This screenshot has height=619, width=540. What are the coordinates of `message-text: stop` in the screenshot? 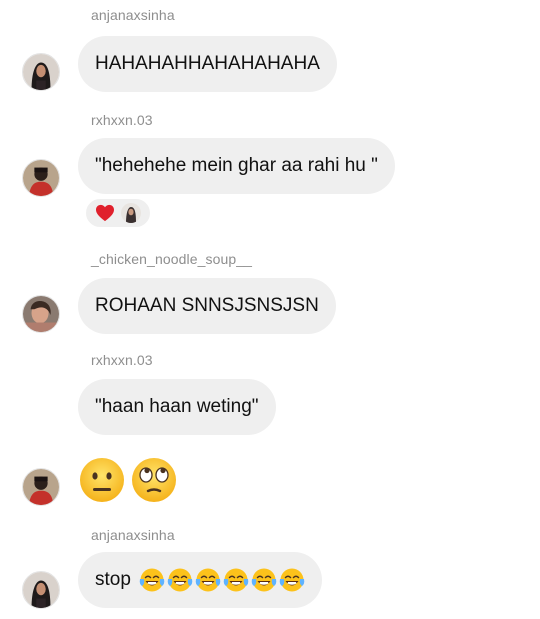 It's located at (113, 579).